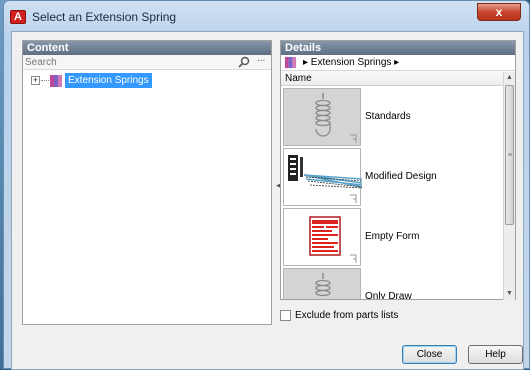  Describe the element at coordinates (322, 237) in the screenshot. I see `form-icon` at that location.